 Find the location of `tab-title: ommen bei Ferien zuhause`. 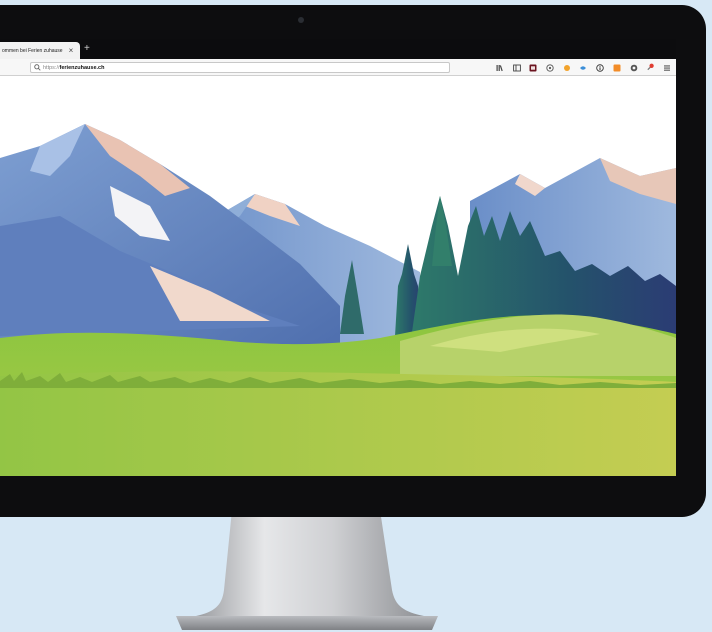

tab-title: ommen bei Ferien zuhause is located at coordinates (32, 50).